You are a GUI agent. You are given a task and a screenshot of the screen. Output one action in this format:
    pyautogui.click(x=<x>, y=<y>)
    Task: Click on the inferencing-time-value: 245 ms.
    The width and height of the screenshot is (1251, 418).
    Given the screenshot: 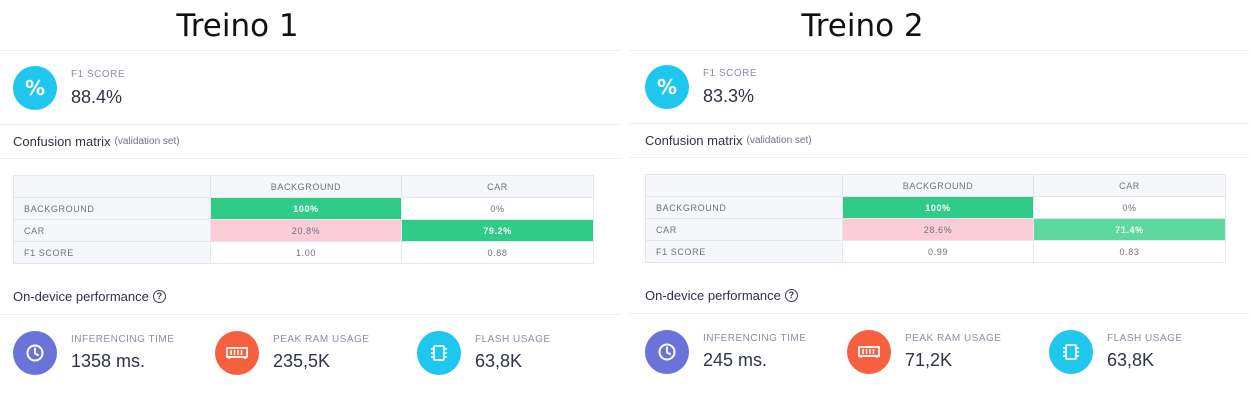 What is the action you would take?
    pyautogui.click(x=735, y=360)
    